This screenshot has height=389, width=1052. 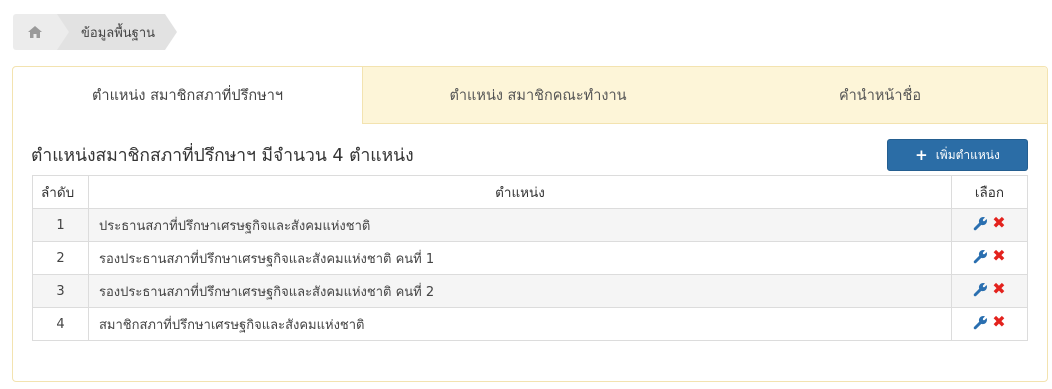 What do you see at coordinates (538, 95) in the screenshot?
I see `tab-working-group-positions: ตำแหน่ง สมาชิกคณะทำงาน` at bounding box center [538, 95].